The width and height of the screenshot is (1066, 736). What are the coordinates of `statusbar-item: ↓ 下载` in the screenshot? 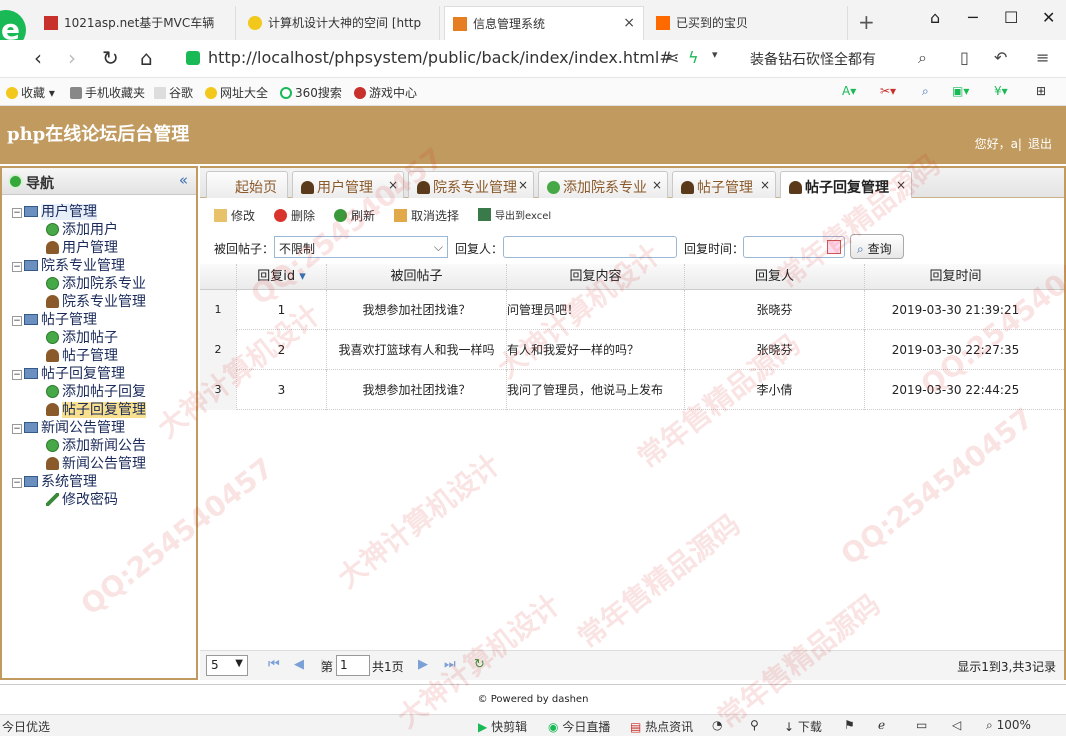 It's located at (803, 726).